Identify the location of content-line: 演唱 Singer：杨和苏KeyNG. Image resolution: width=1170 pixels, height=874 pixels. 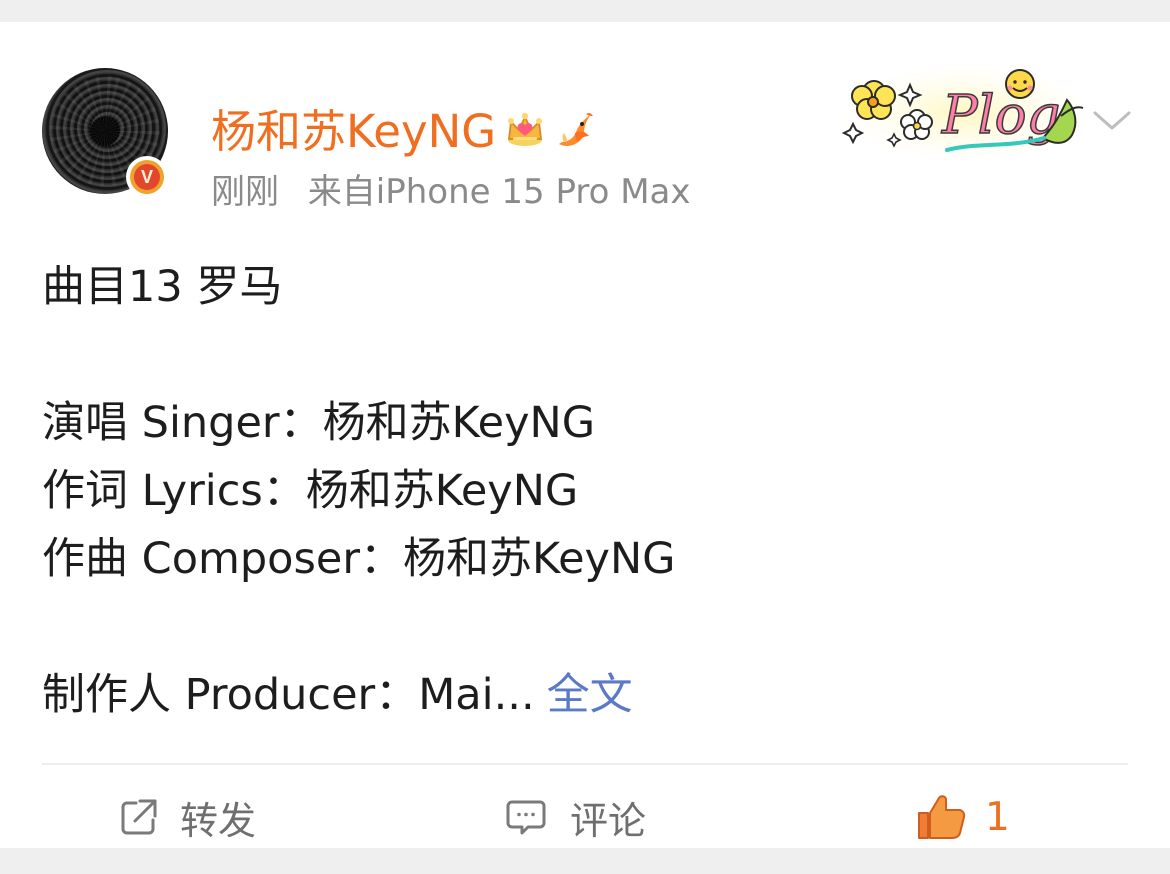
(319, 423).